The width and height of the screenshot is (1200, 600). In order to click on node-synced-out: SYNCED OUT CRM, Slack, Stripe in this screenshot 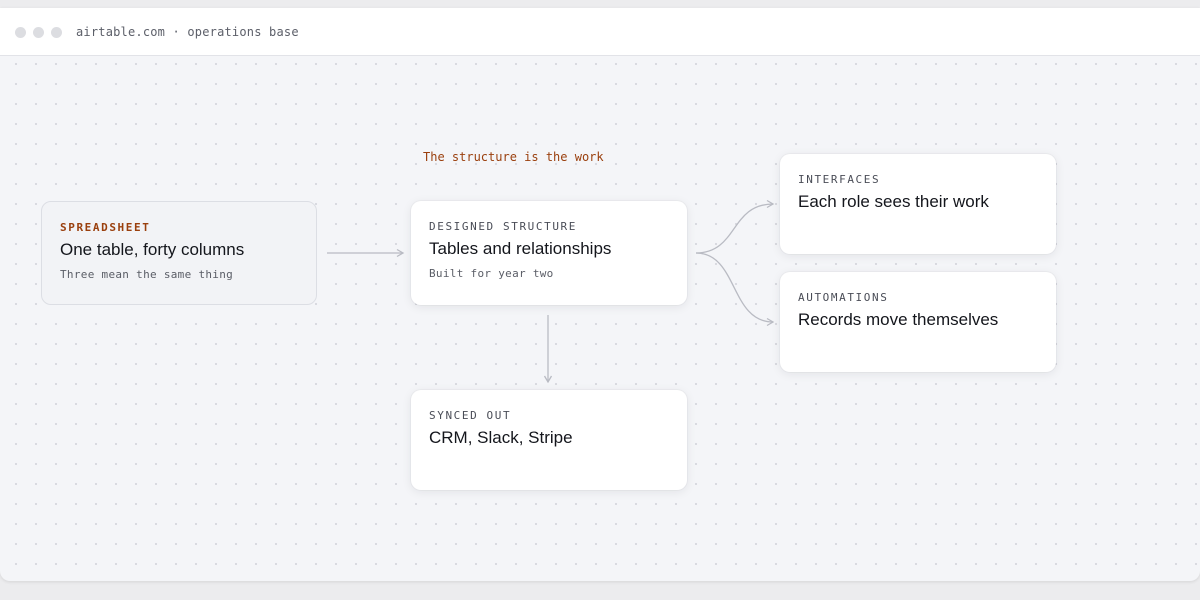, I will do `click(549, 440)`.